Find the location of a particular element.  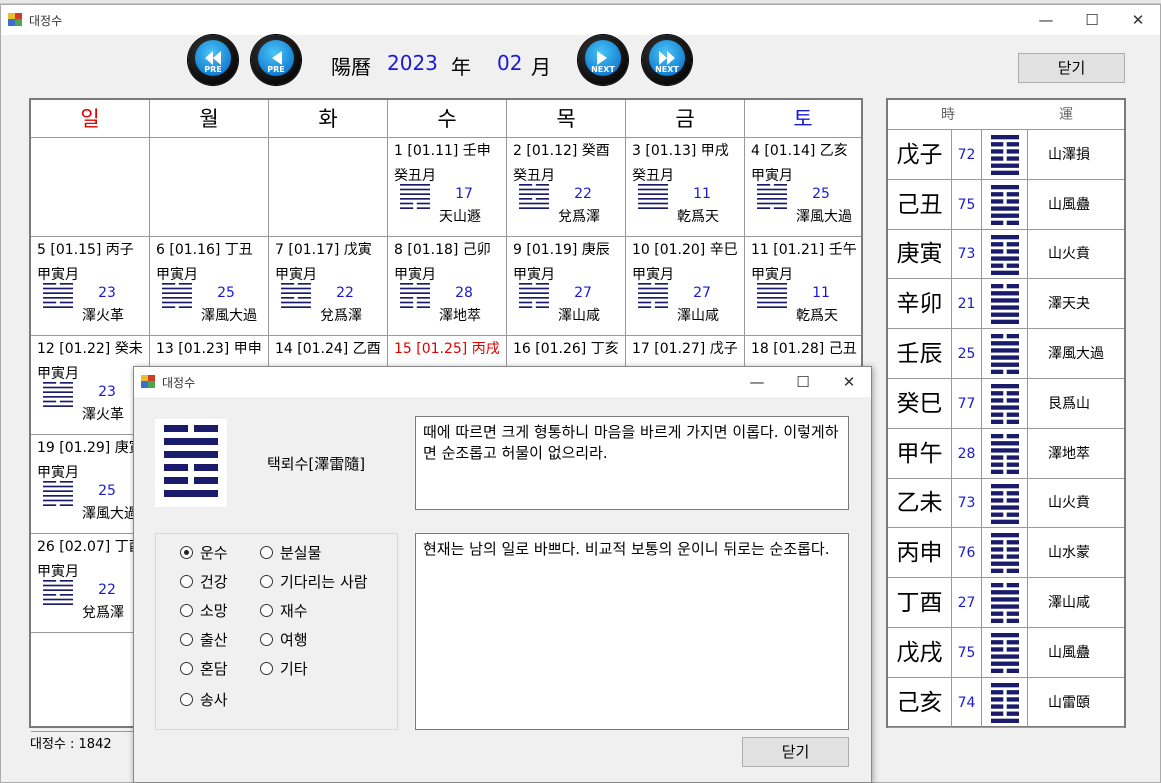

next-year-button: NEXT is located at coordinates (667, 60).